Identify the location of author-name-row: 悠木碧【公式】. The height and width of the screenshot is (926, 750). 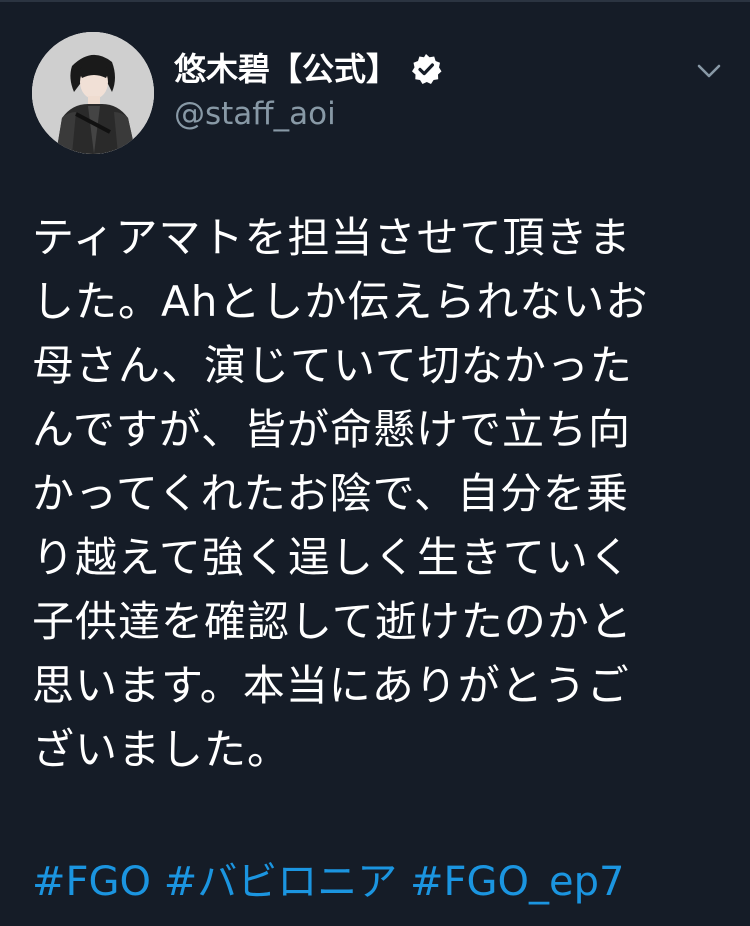
(308, 69).